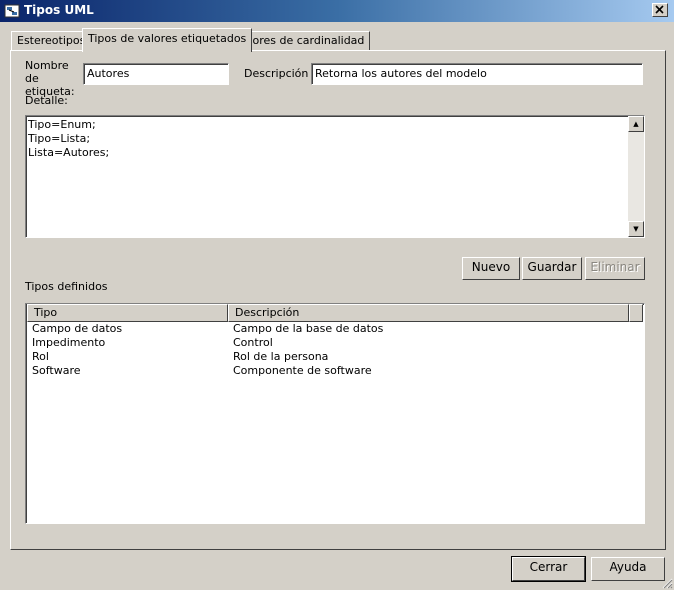  I want to click on resize-grip-icon, so click(667, 583).